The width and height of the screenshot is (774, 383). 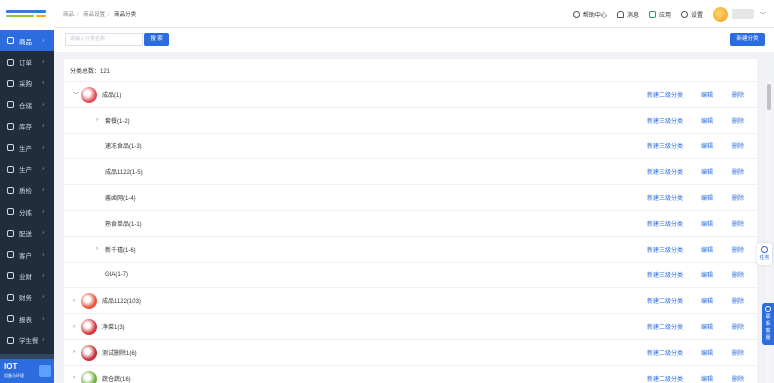 I want to click on category-row: 速冻食品(1-3) 新建三级分类 编辑 删除, so click(x=410, y=145).